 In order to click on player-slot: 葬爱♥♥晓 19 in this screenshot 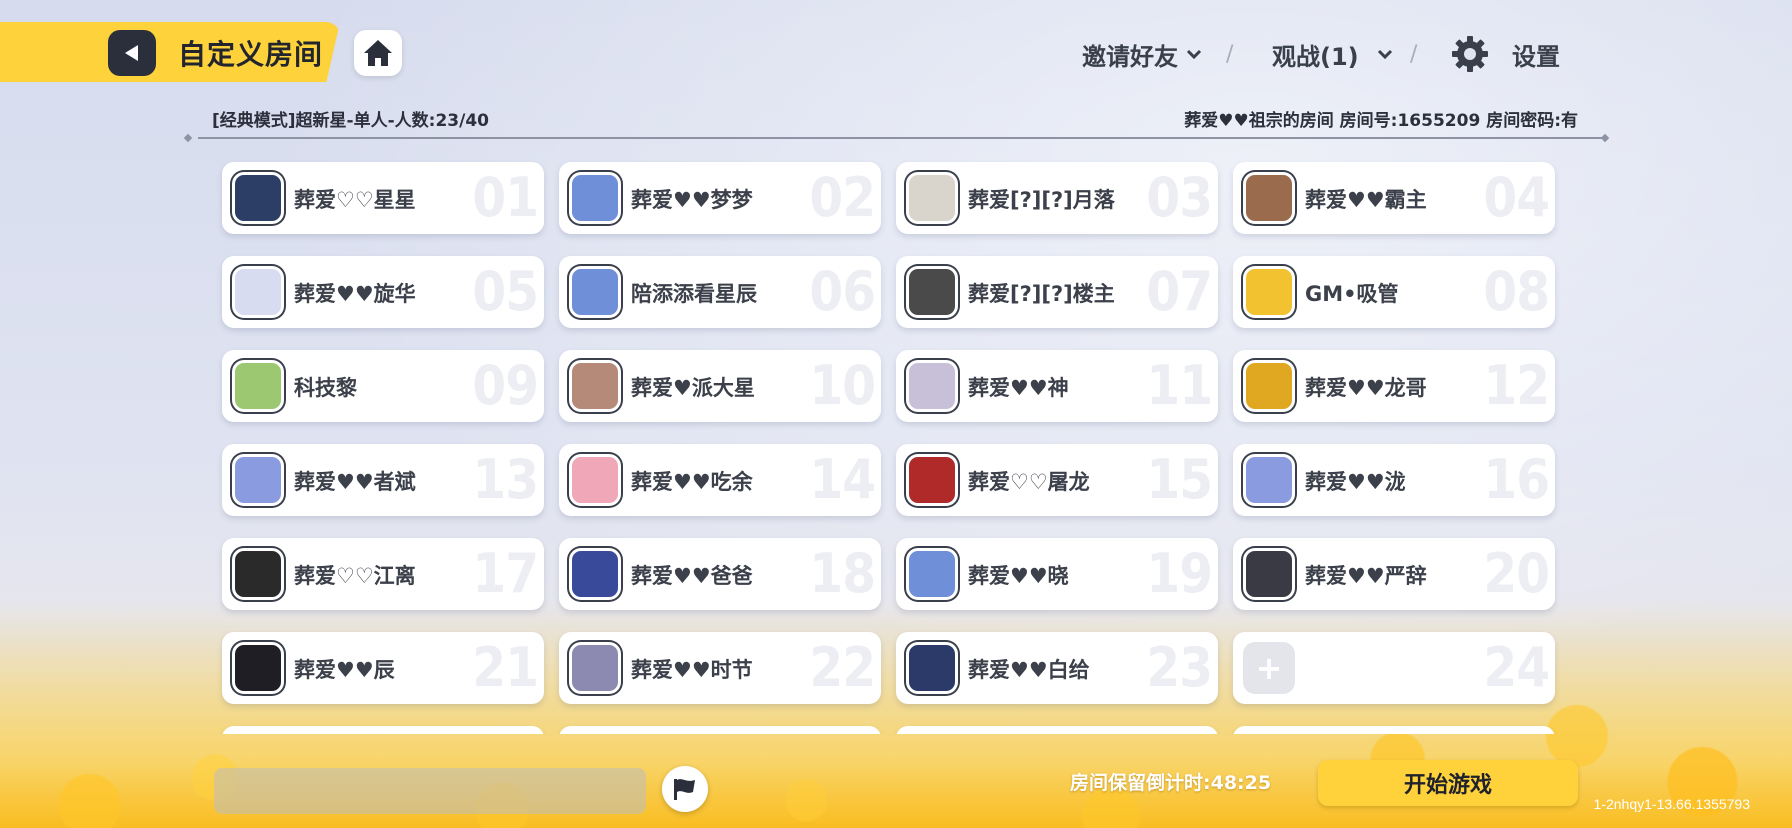, I will do `click(1057, 574)`.